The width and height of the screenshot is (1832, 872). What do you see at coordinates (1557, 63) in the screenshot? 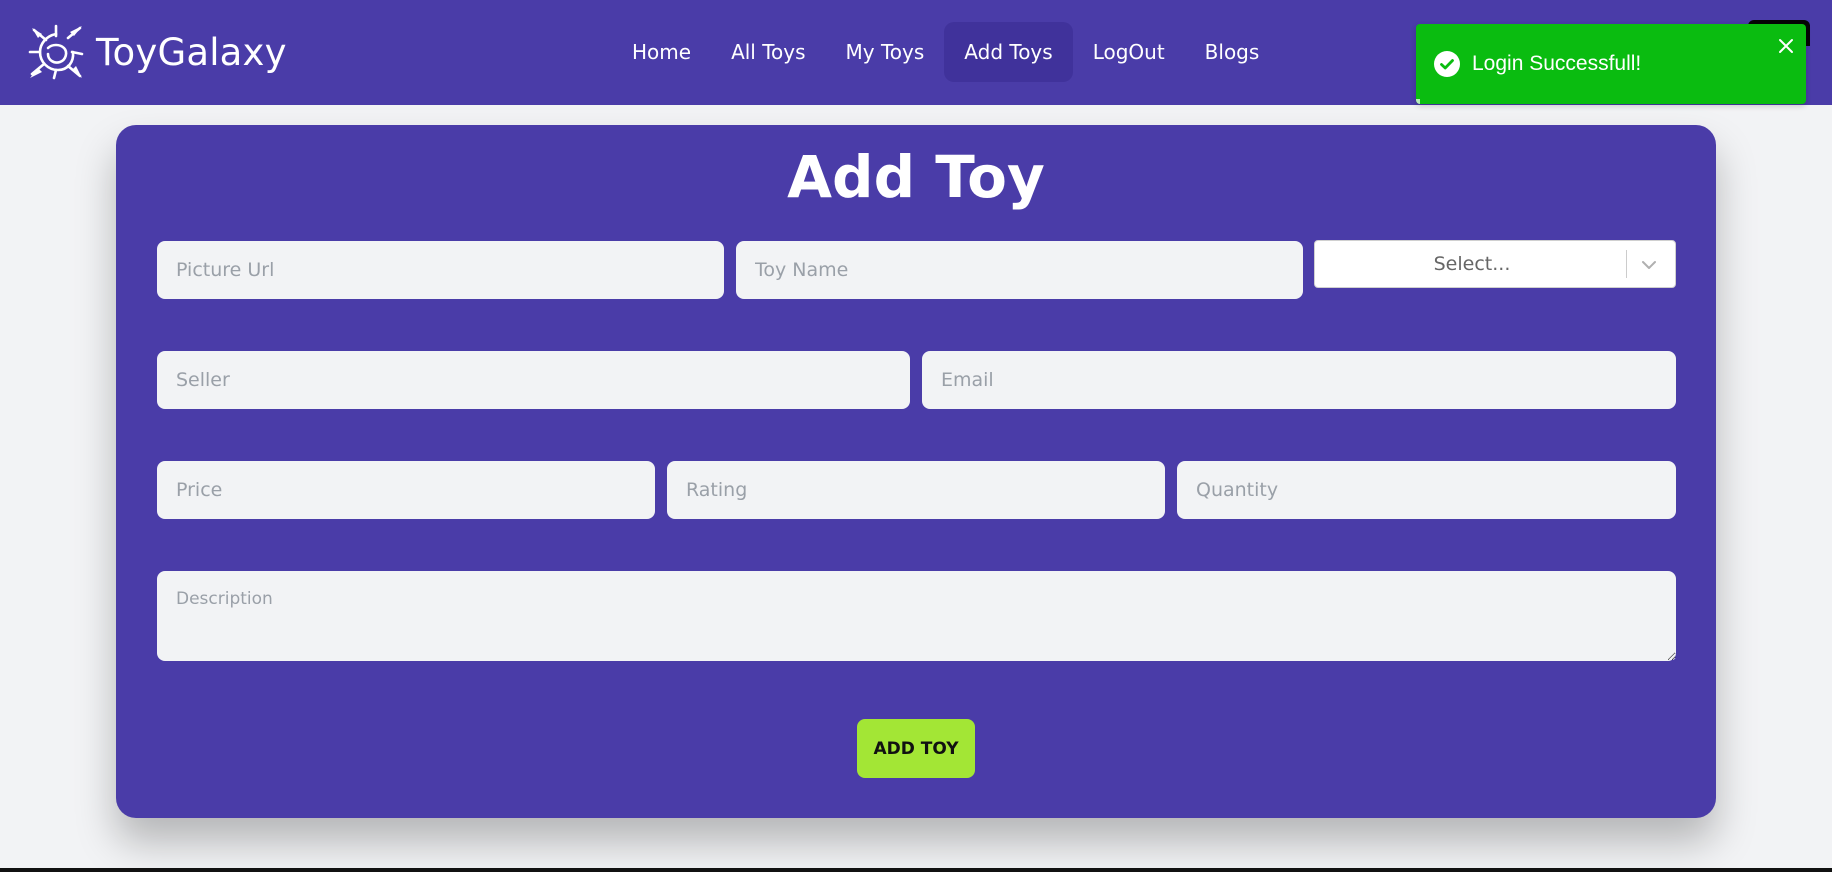
I see `toast-message: Login Successfull!` at bounding box center [1557, 63].